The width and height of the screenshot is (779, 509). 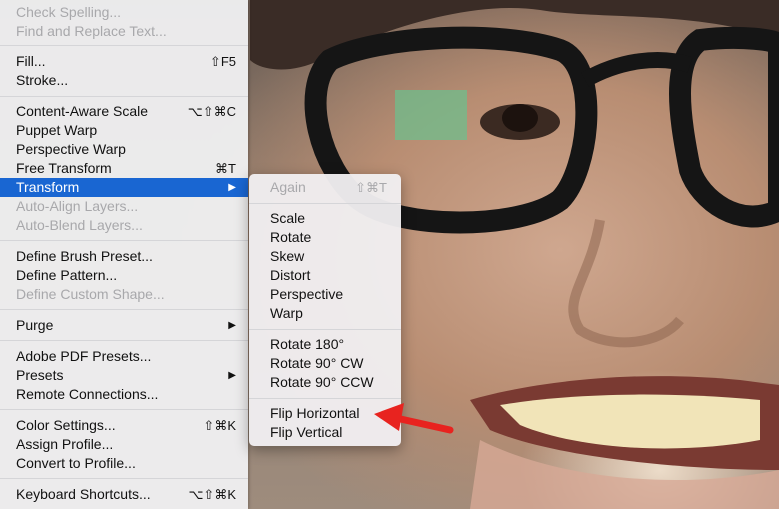 What do you see at coordinates (307, 344) in the screenshot?
I see `menu-item-label: Rotate 180°` at bounding box center [307, 344].